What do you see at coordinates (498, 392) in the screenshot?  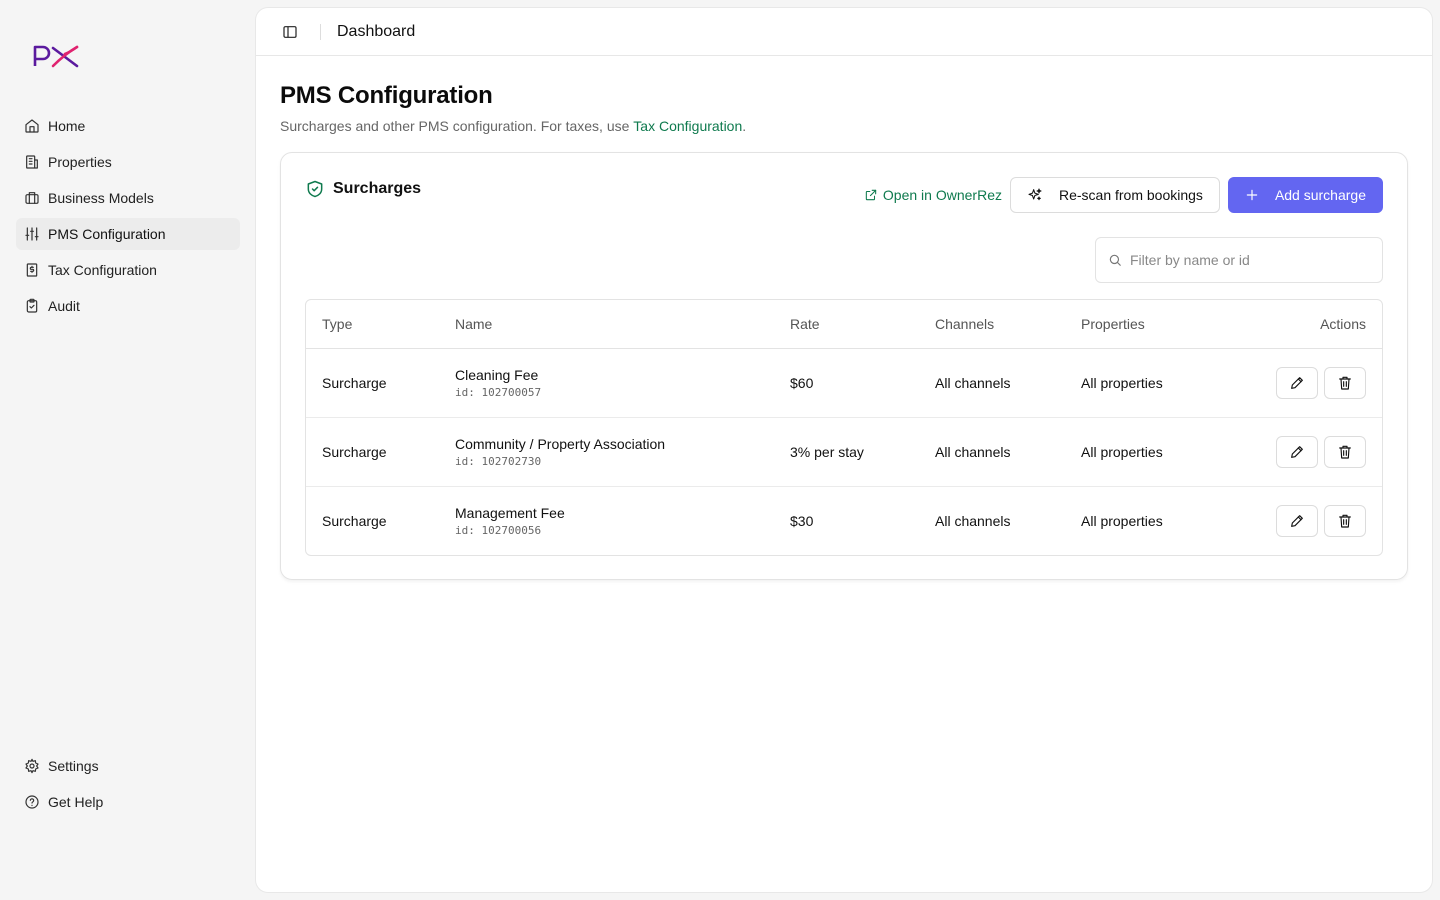 I see `surcharge-id: id: 102700057` at bounding box center [498, 392].